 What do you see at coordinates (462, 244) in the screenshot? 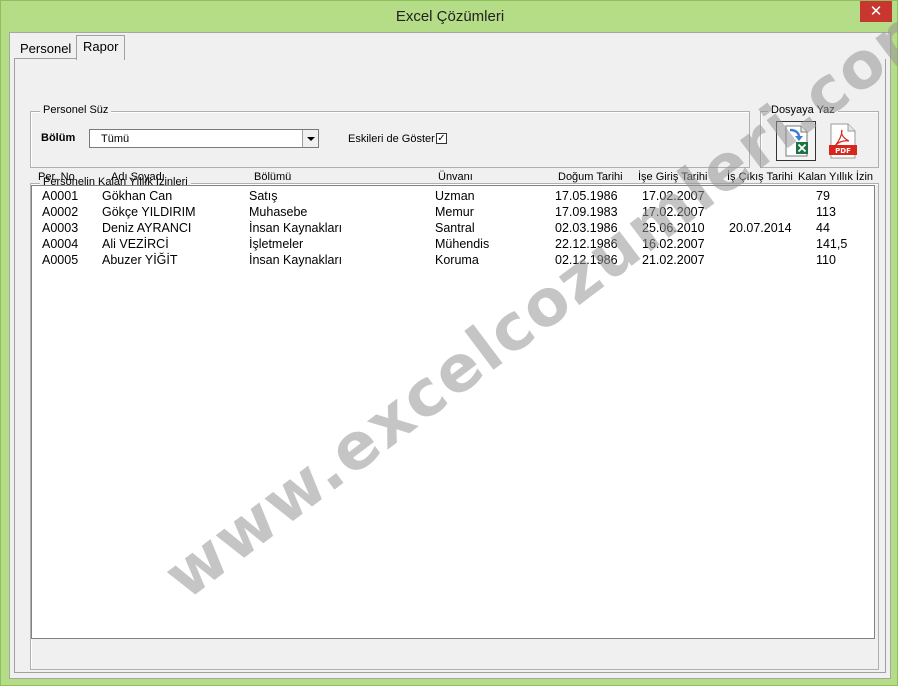
I see `cell-title: Mühendis` at bounding box center [462, 244].